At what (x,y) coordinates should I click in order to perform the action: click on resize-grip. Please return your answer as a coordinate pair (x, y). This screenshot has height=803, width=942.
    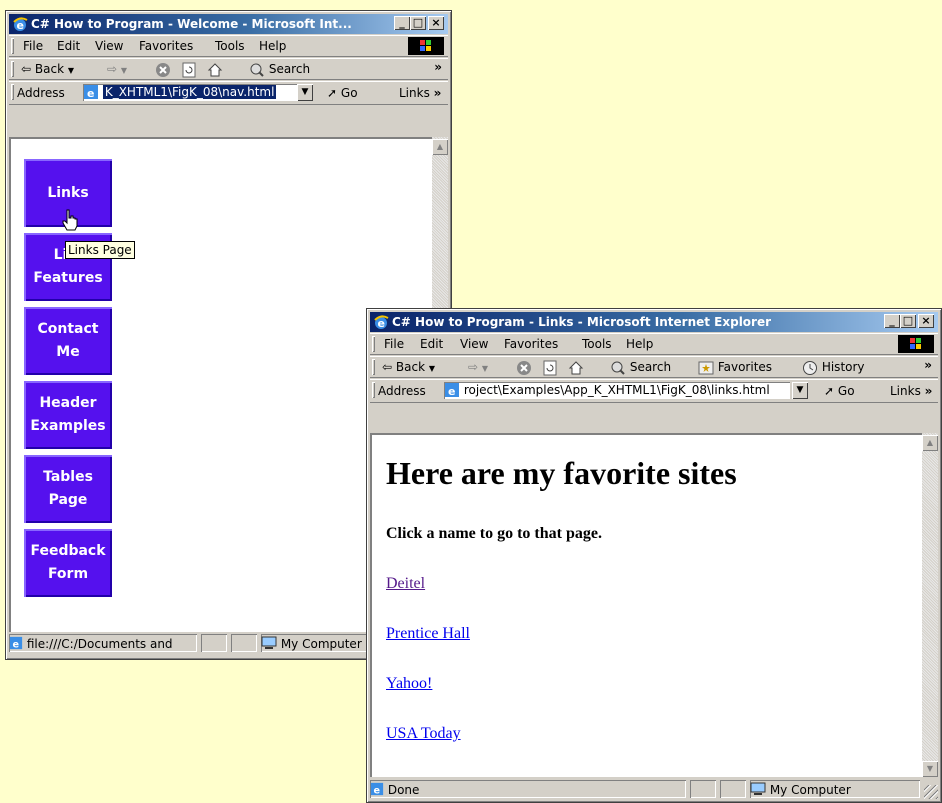
    Looking at the image, I should click on (931, 792).